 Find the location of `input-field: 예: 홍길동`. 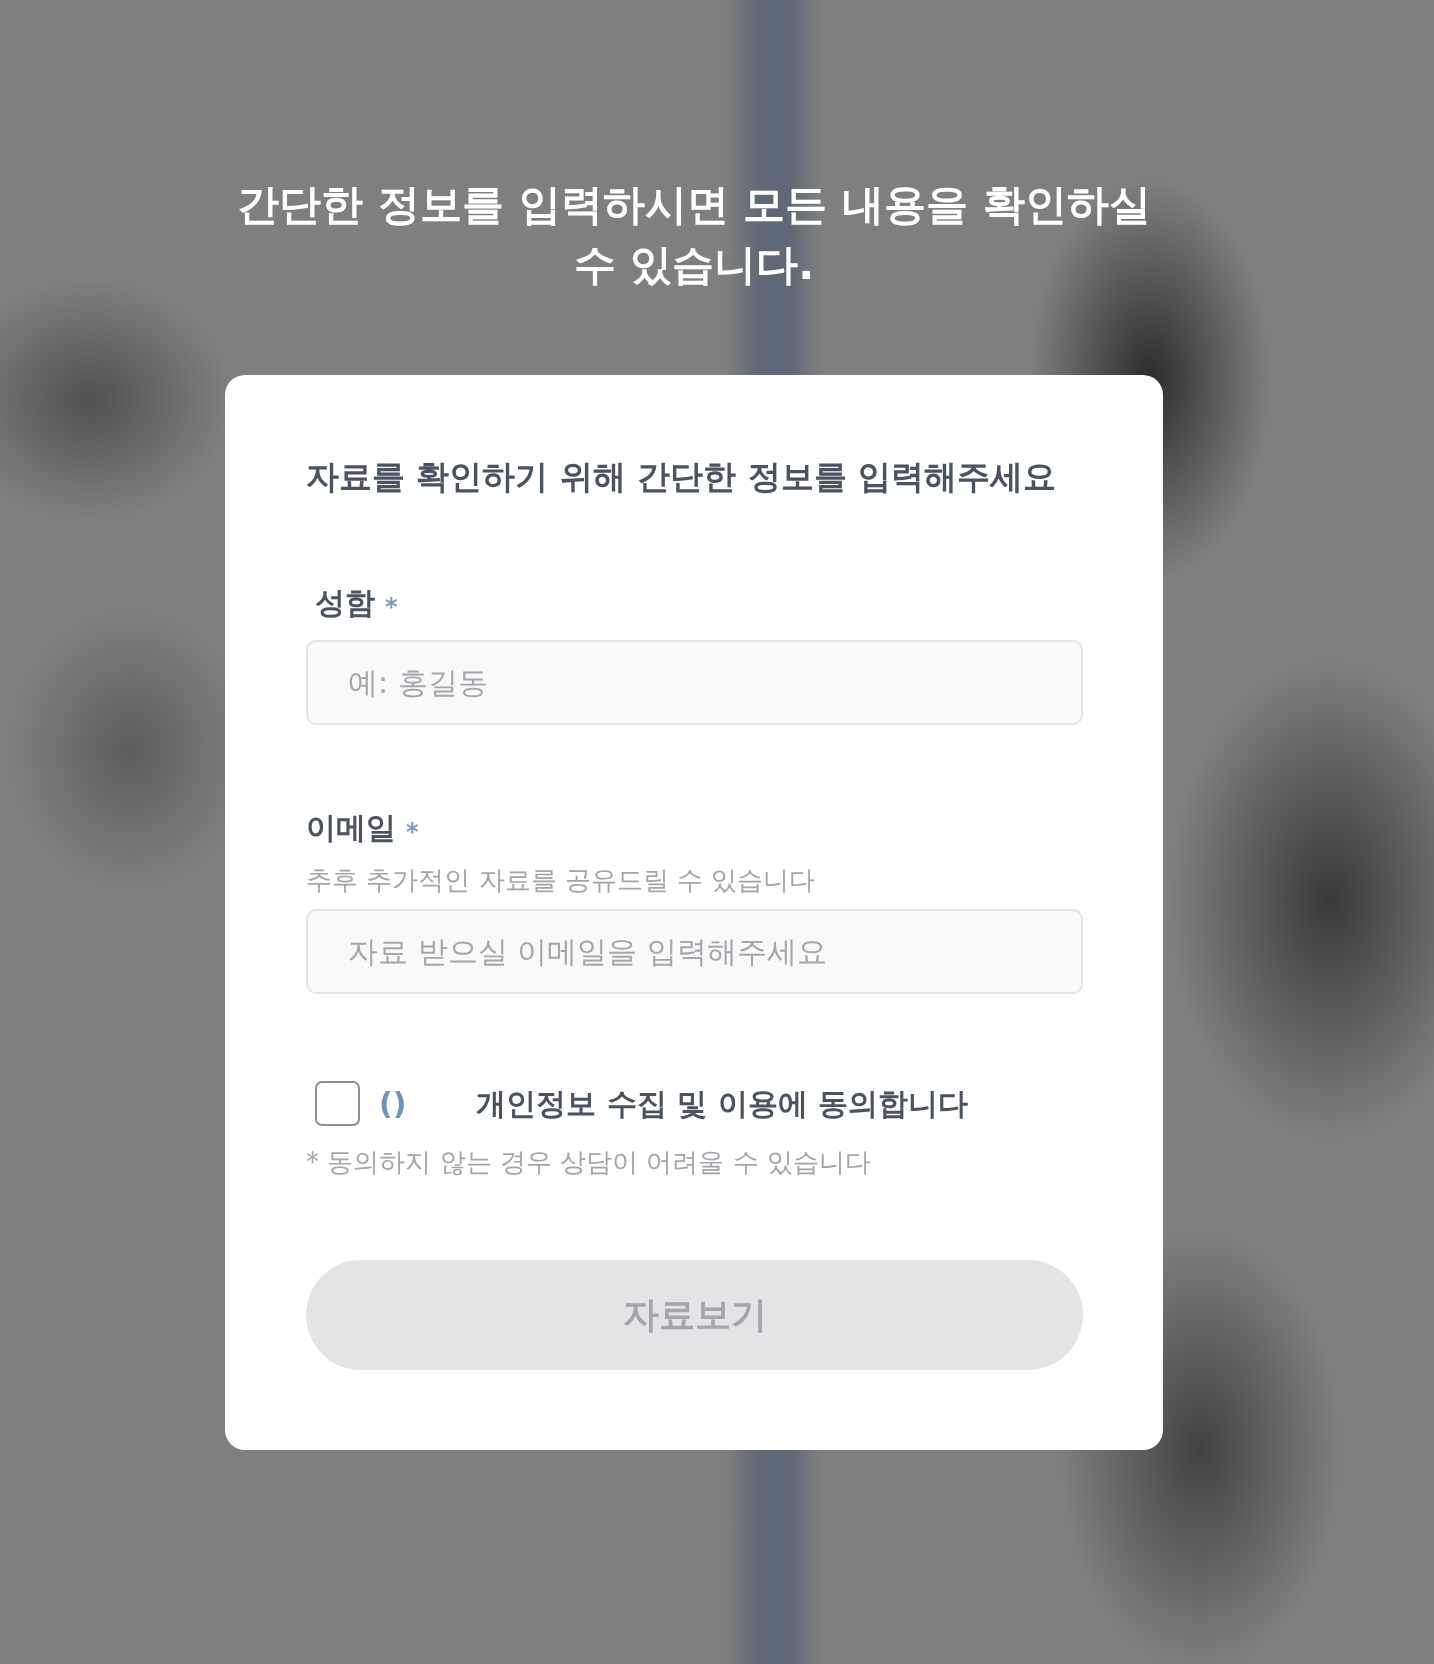

input-field: 예: 홍길동 is located at coordinates (694, 682).